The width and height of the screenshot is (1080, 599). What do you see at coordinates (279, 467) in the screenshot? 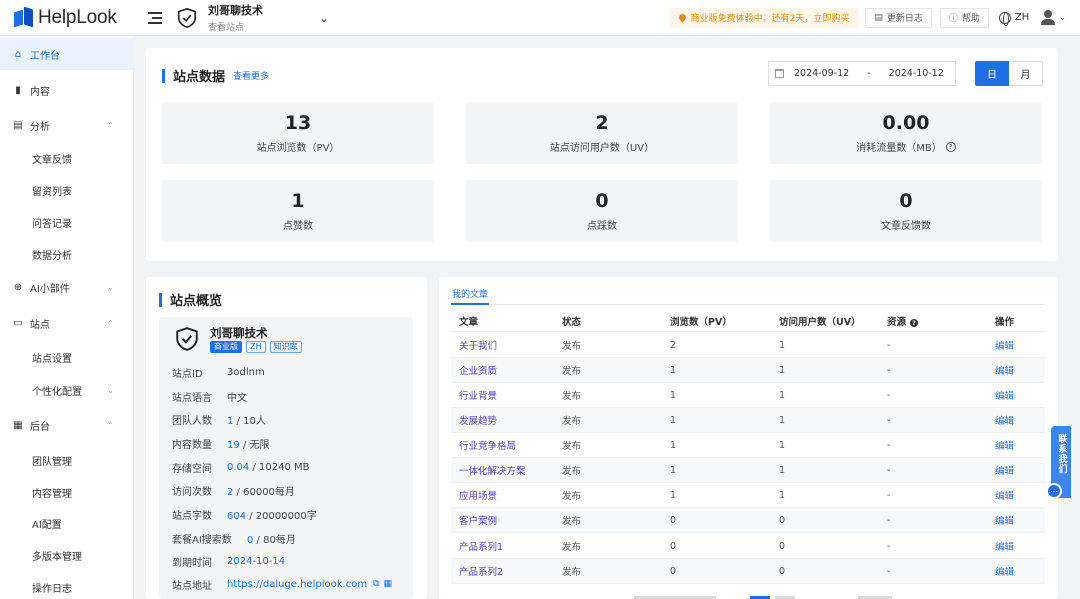
I see `row-total: / 10240 MB` at bounding box center [279, 467].